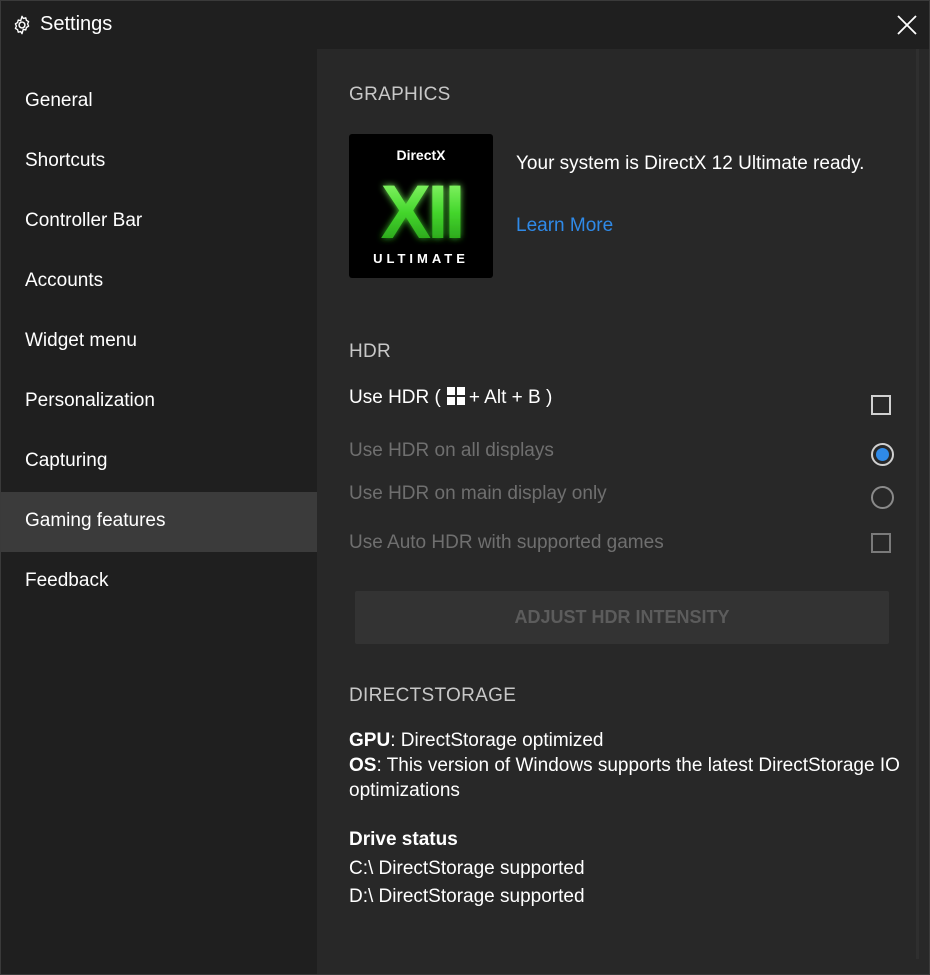 This screenshot has height=975, width=930. Describe the element at coordinates (421, 258) in the screenshot. I see `svg-text: ULTIMATE` at that location.